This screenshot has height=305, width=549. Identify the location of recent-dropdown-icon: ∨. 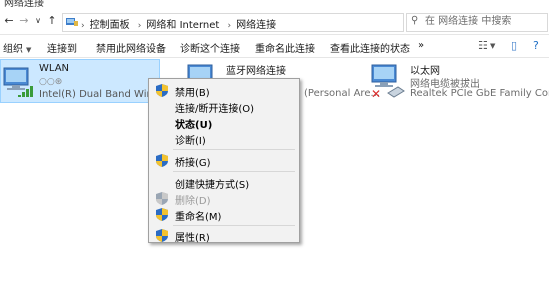
(38, 21).